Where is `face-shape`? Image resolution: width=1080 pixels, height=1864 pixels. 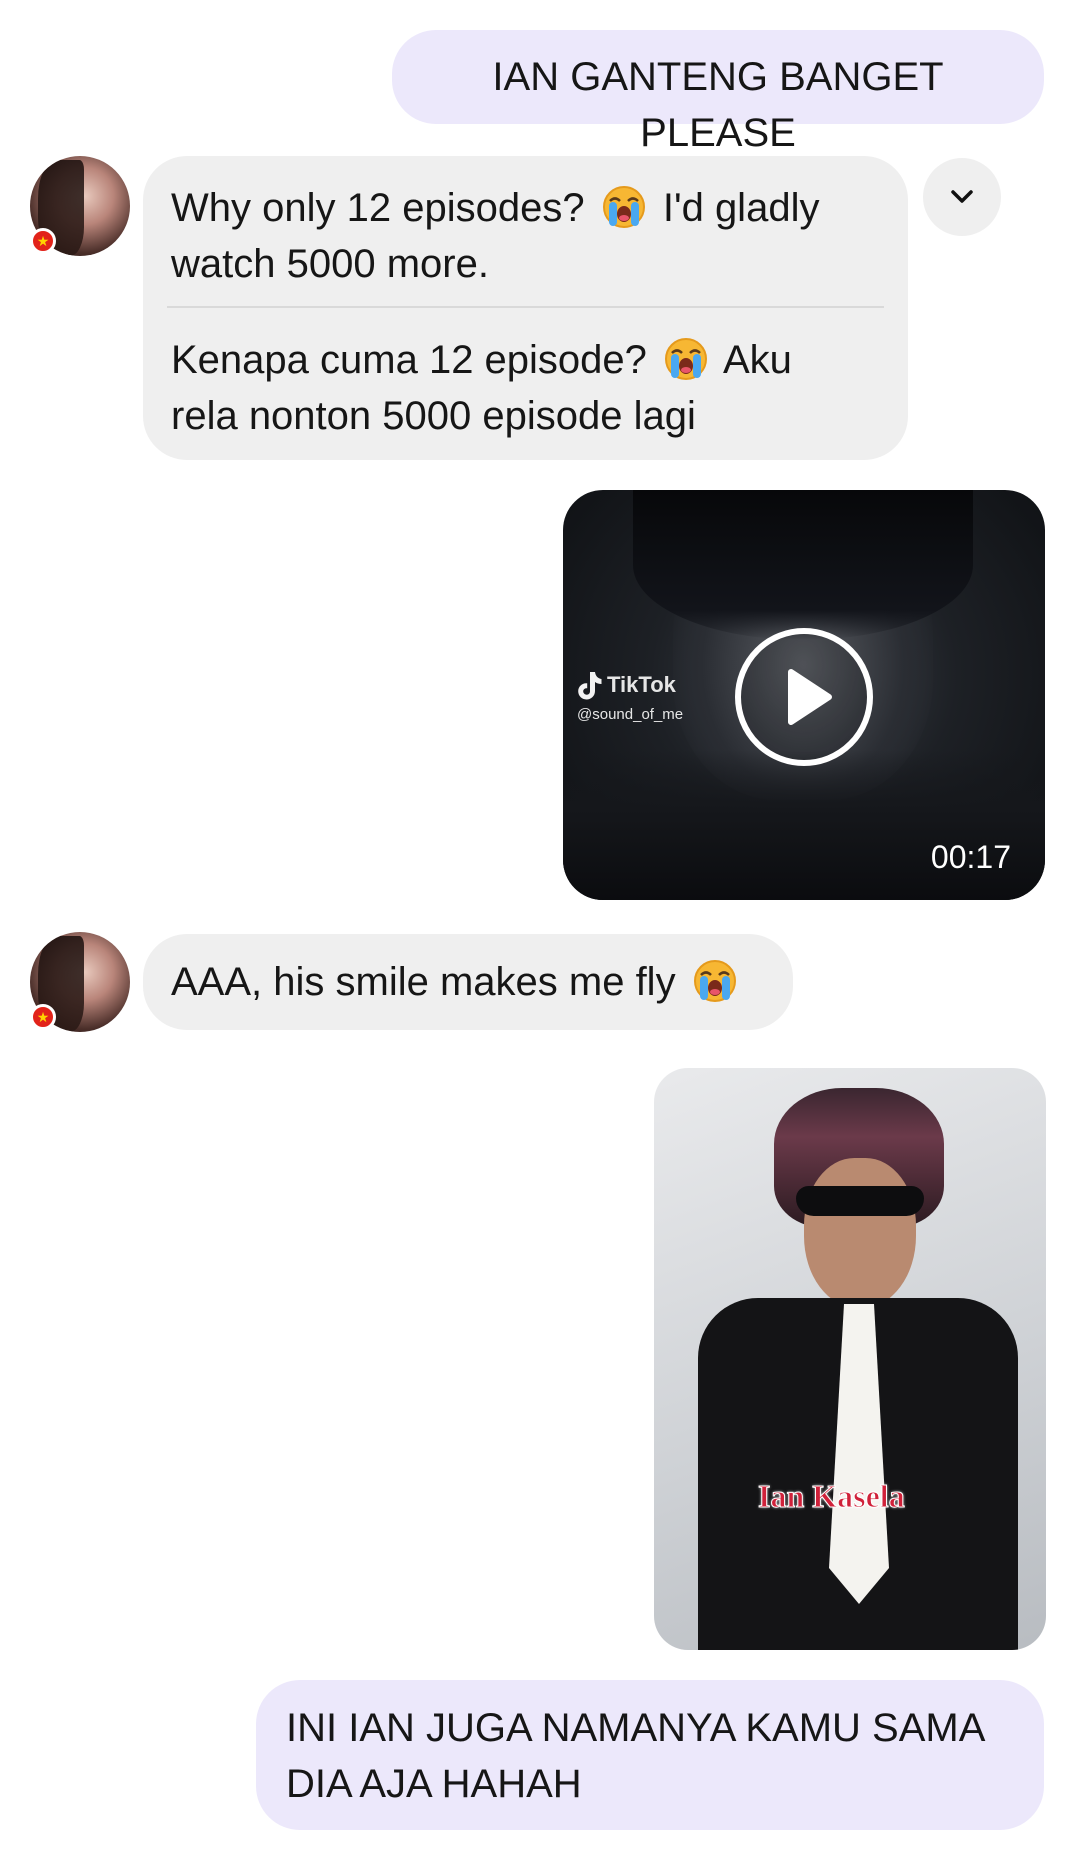 face-shape is located at coordinates (860, 1233).